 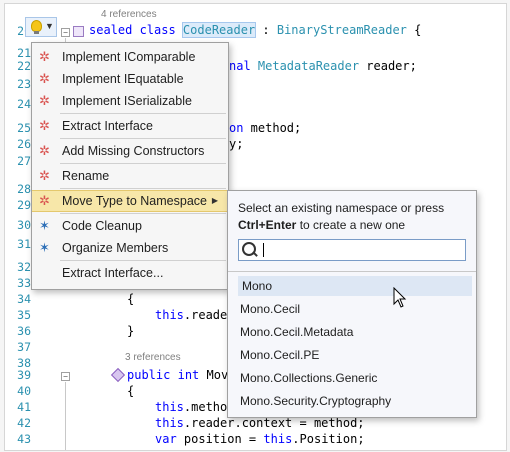 I want to click on mouse-cursor-icon, so click(x=400, y=297).